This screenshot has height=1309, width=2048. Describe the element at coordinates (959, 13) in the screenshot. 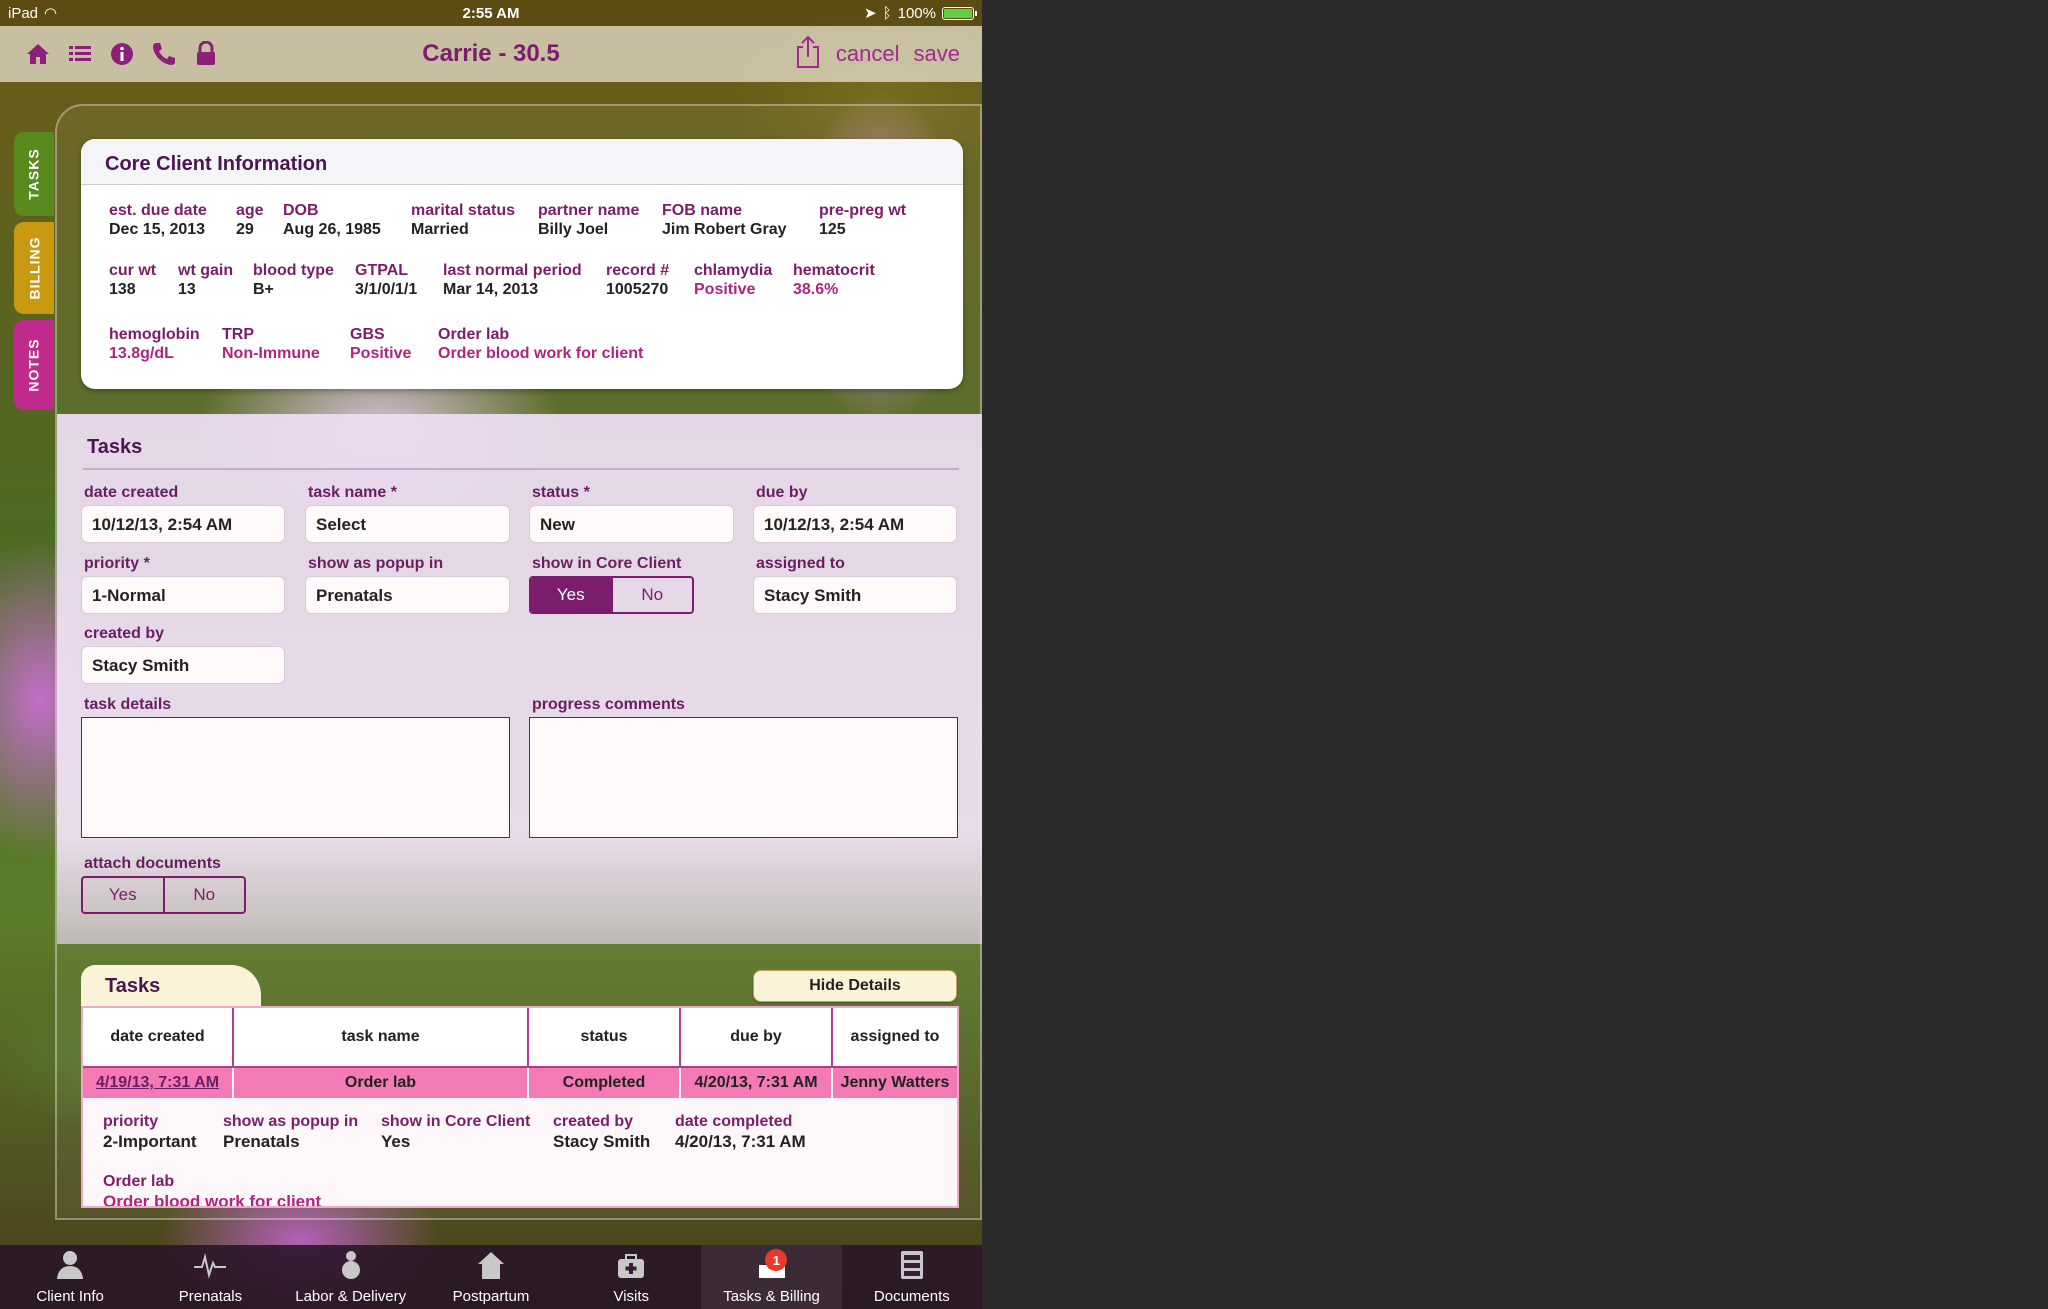

I see `battery-icon` at that location.